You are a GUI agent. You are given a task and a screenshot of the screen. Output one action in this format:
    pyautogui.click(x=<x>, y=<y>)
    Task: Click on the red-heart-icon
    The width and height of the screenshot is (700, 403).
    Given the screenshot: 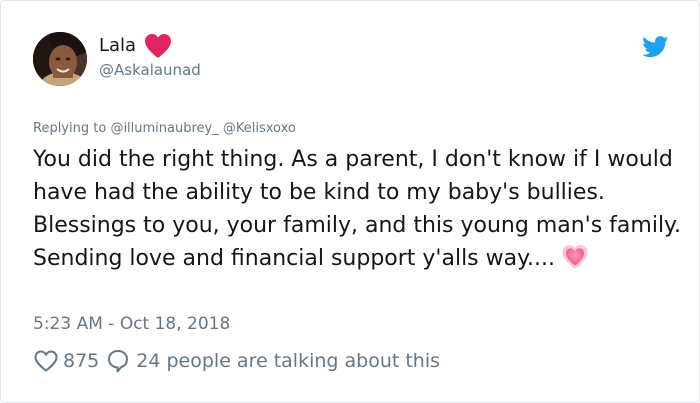 What is the action you would take?
    pyautogui.click(x=158, y=46)
    